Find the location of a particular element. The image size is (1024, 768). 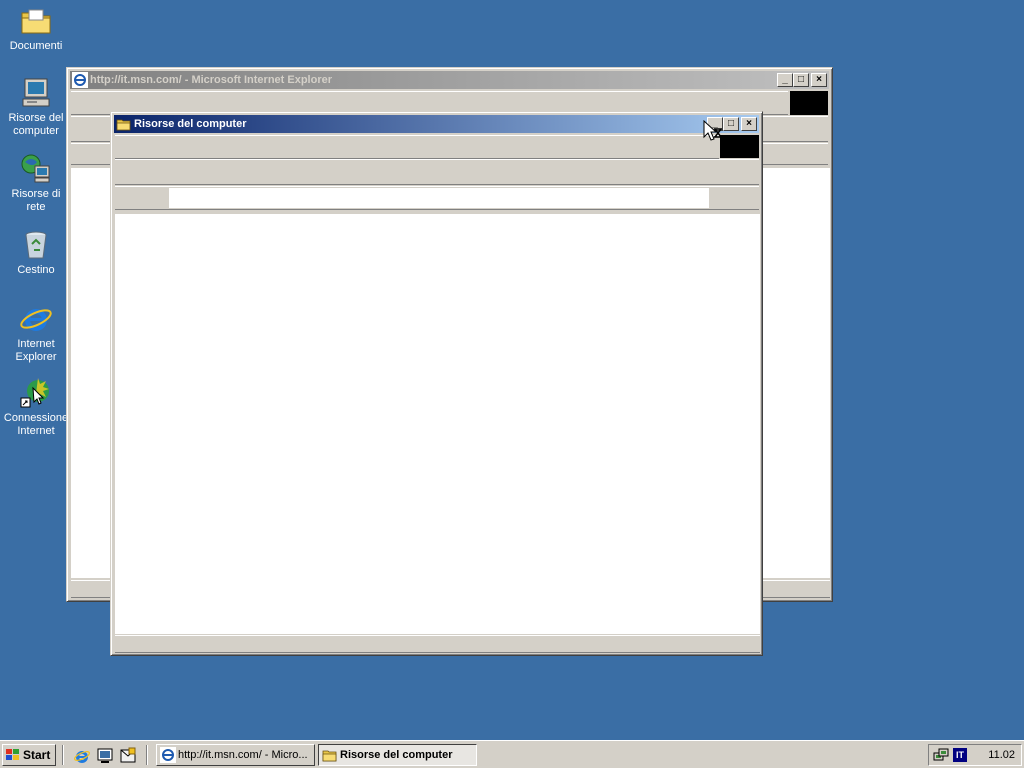

desktop-icon-label: Cestino is located at coordinates (36, 270).